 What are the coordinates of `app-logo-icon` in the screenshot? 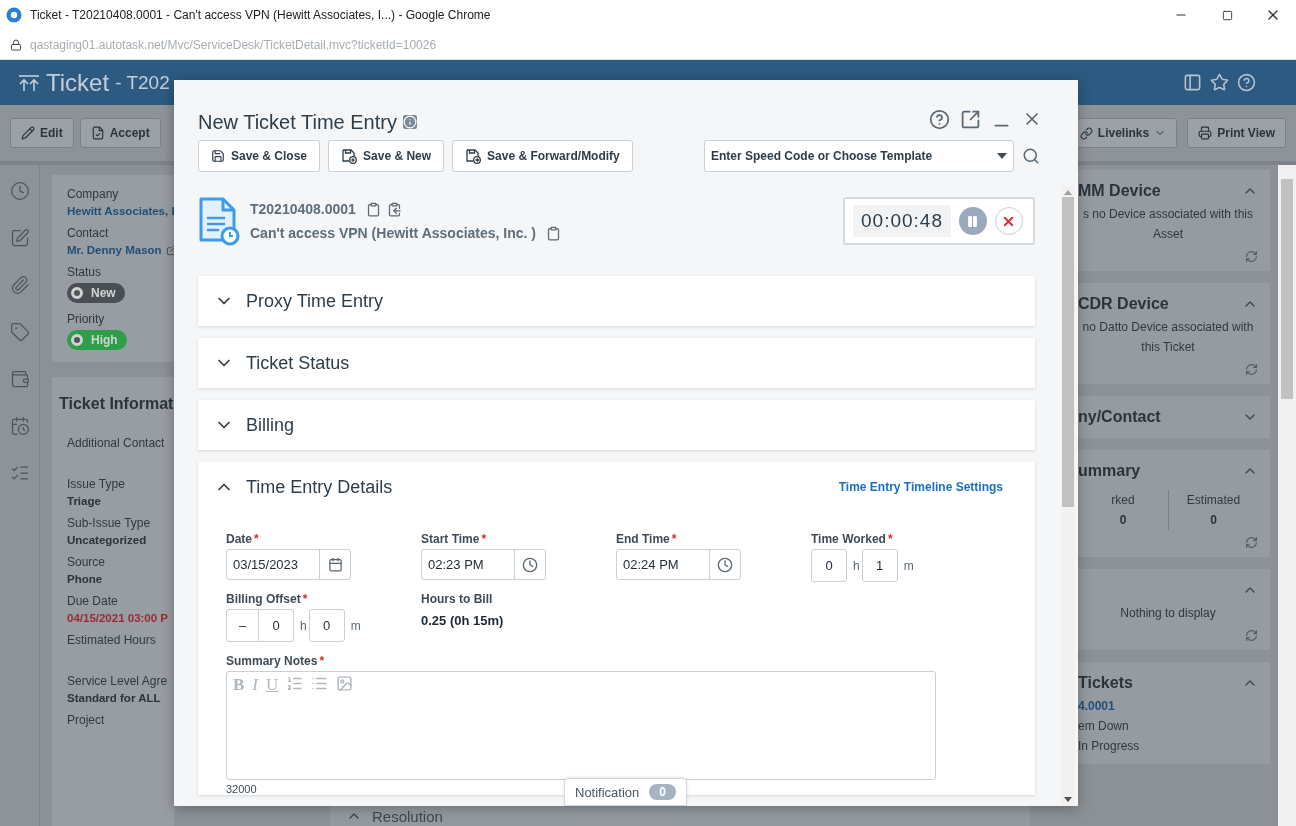 It's located at (14, 15).